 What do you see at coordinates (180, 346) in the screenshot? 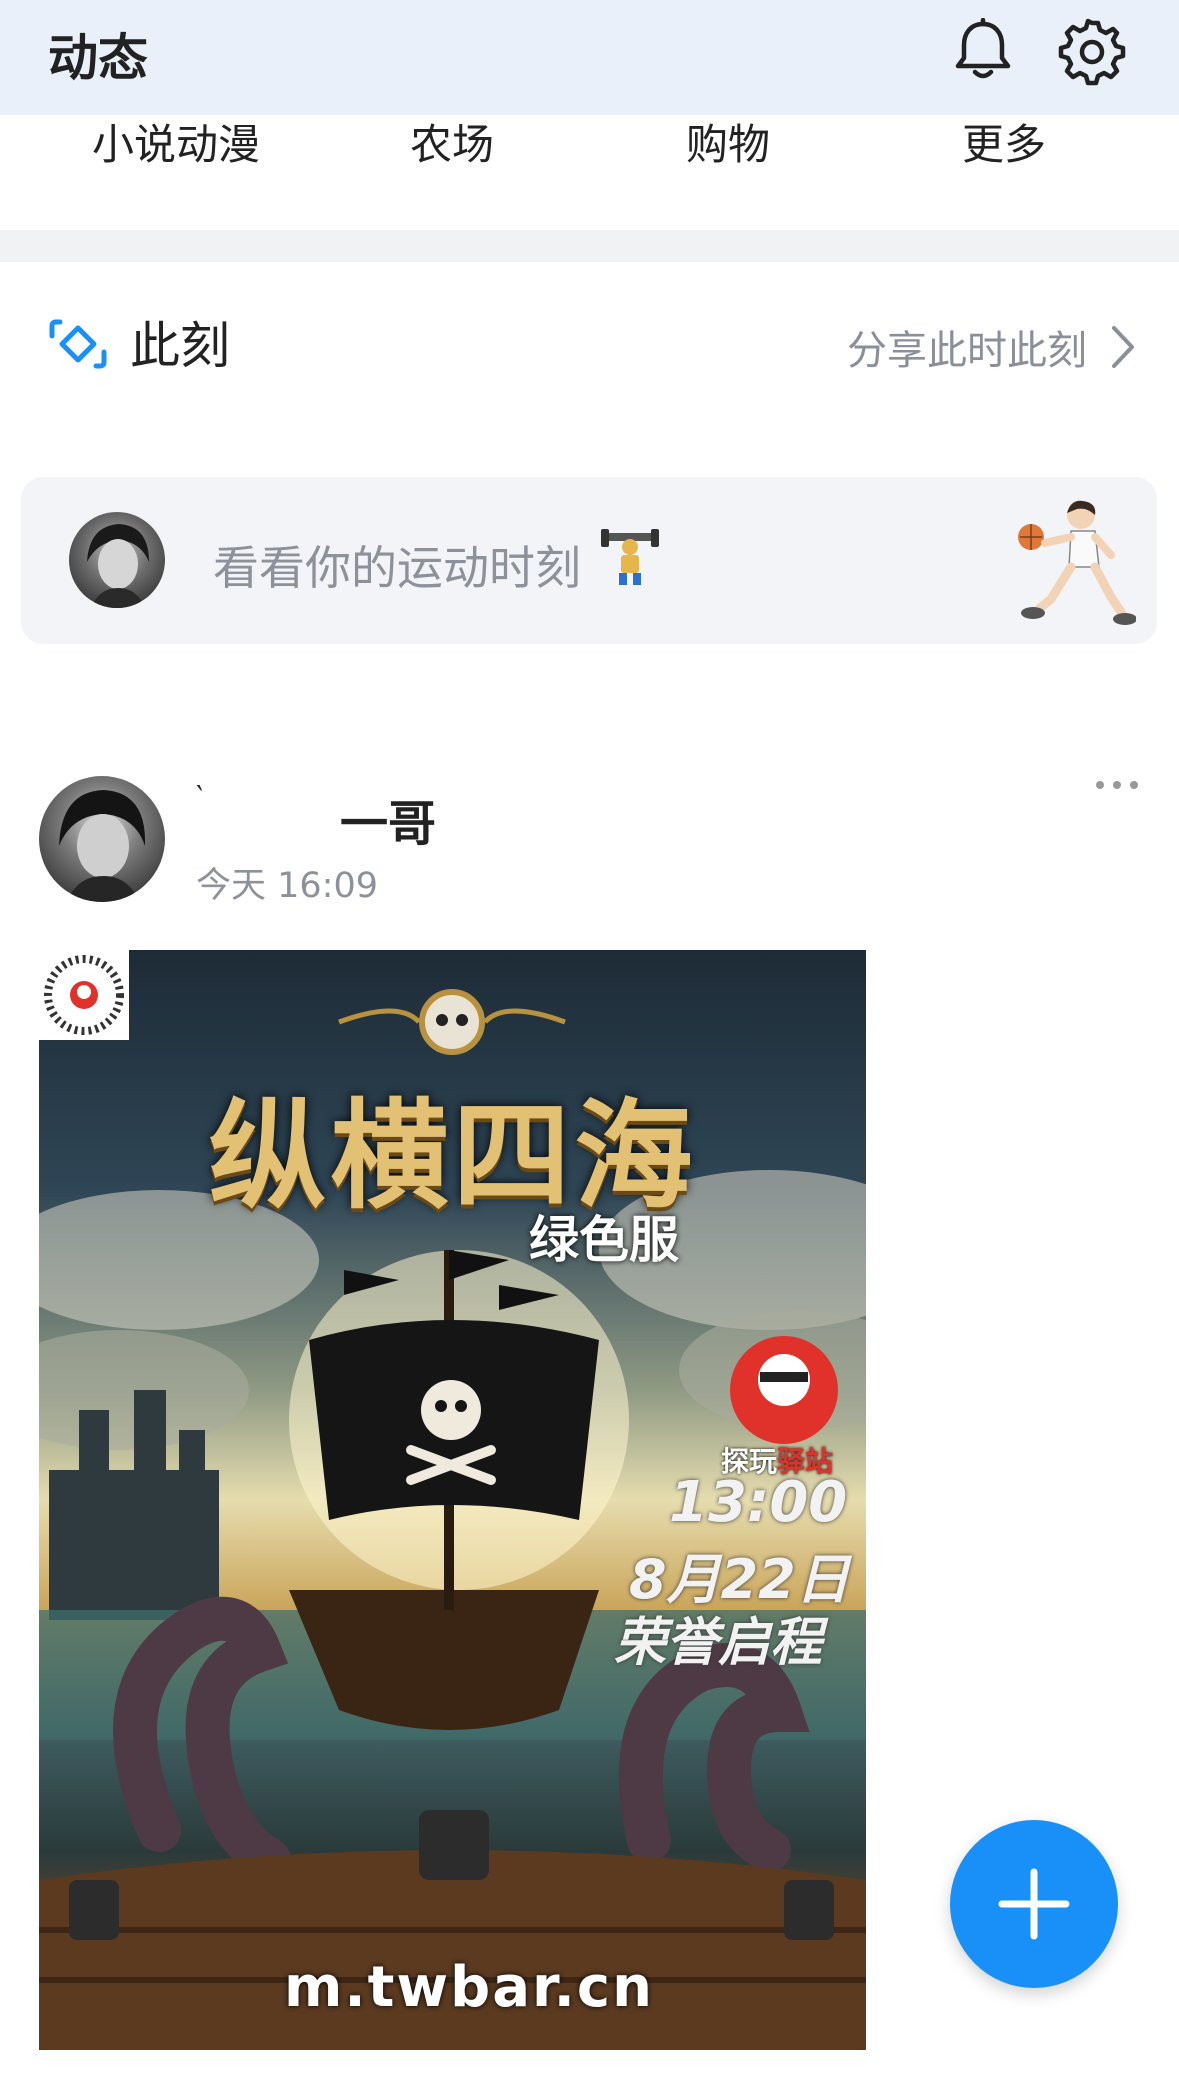
I see `moment-title: 此刻` at bounding box center [180, 346].